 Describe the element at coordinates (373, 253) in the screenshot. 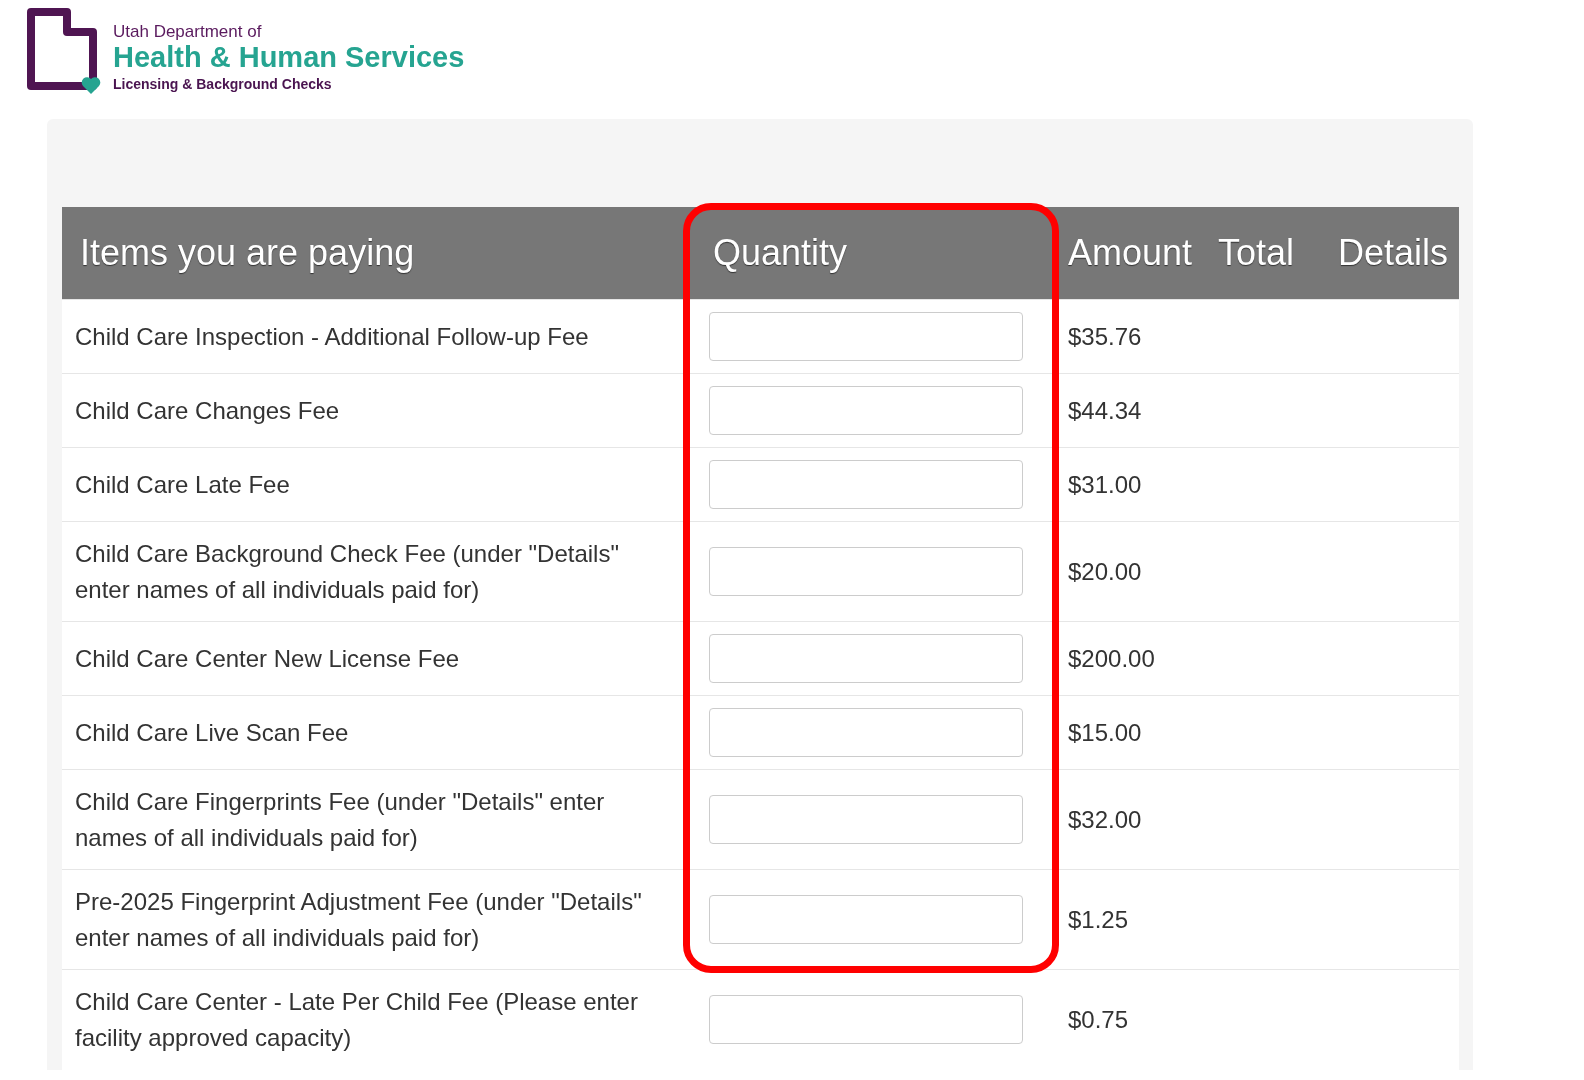

I see `column-header: Items you are paying` at that location.